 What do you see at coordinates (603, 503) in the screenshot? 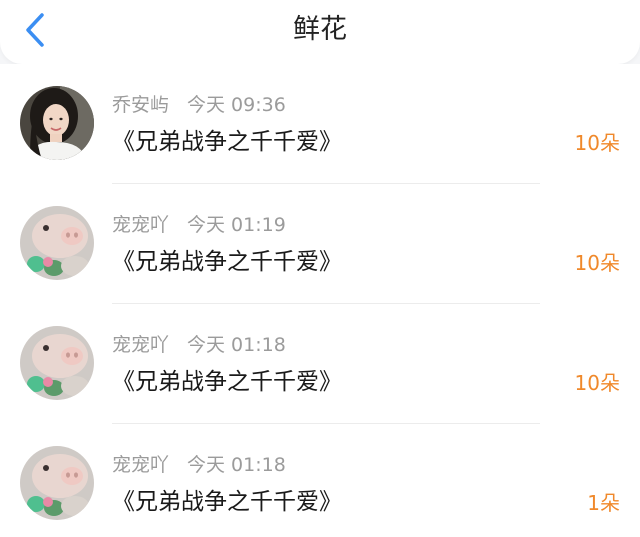
I see `flower-count: 1朵` at bounding box center [603, 503].